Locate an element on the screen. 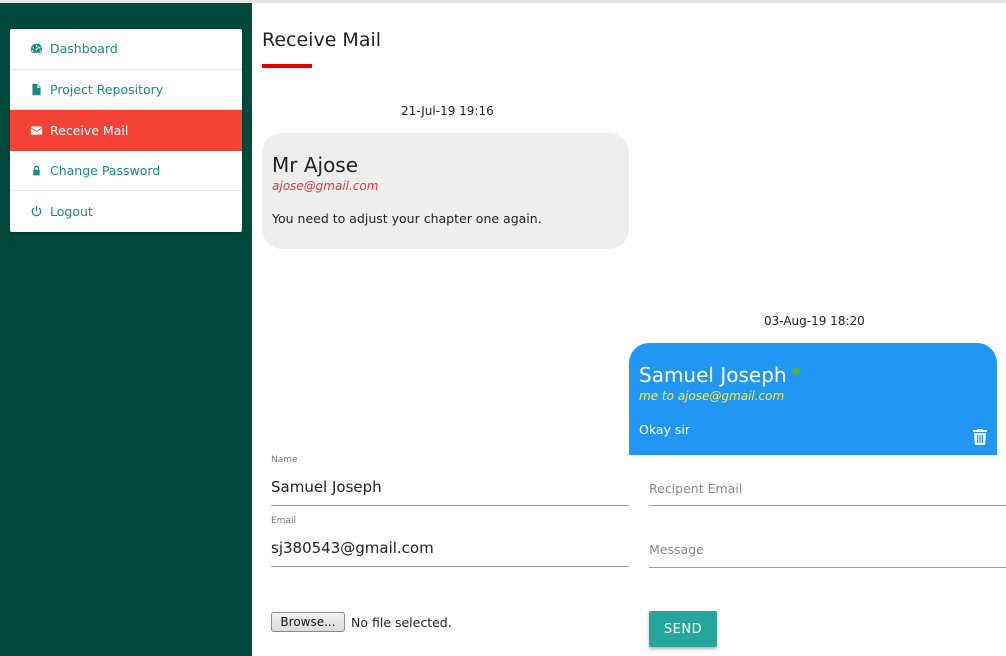 Image resolution: width=1006 pixels, height=656 pixels. sidebar-item-label: Project Repository is located at coordinates (107, 89).